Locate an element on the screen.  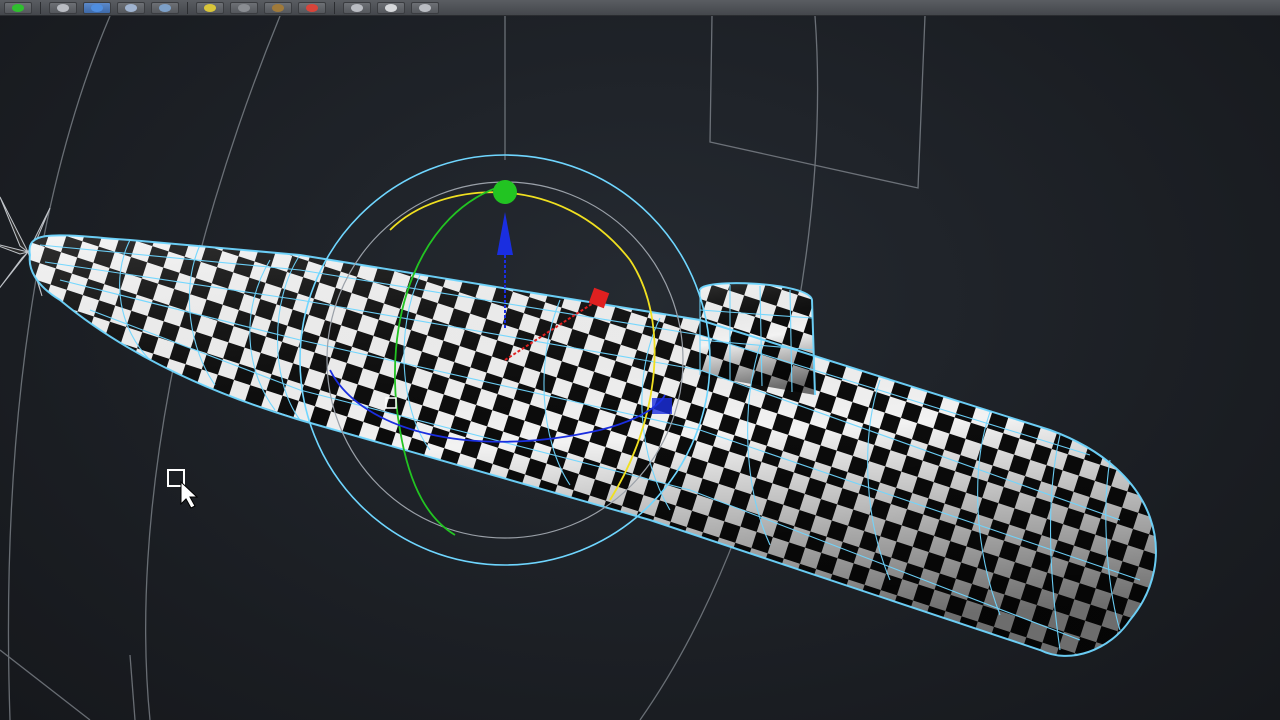
gray-cylinder-icon is located at coordinates (244, 7).